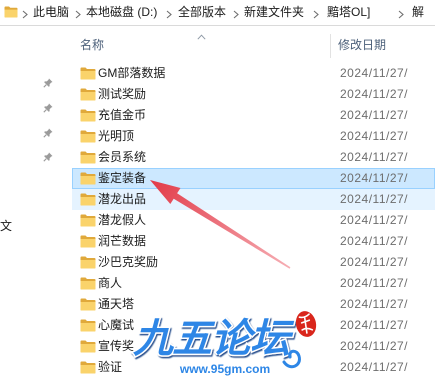  What do you see at coordinates (122, 241) in the screenshot?
I see `folder-name: 润芒数据` at bounding box center [122, 241].